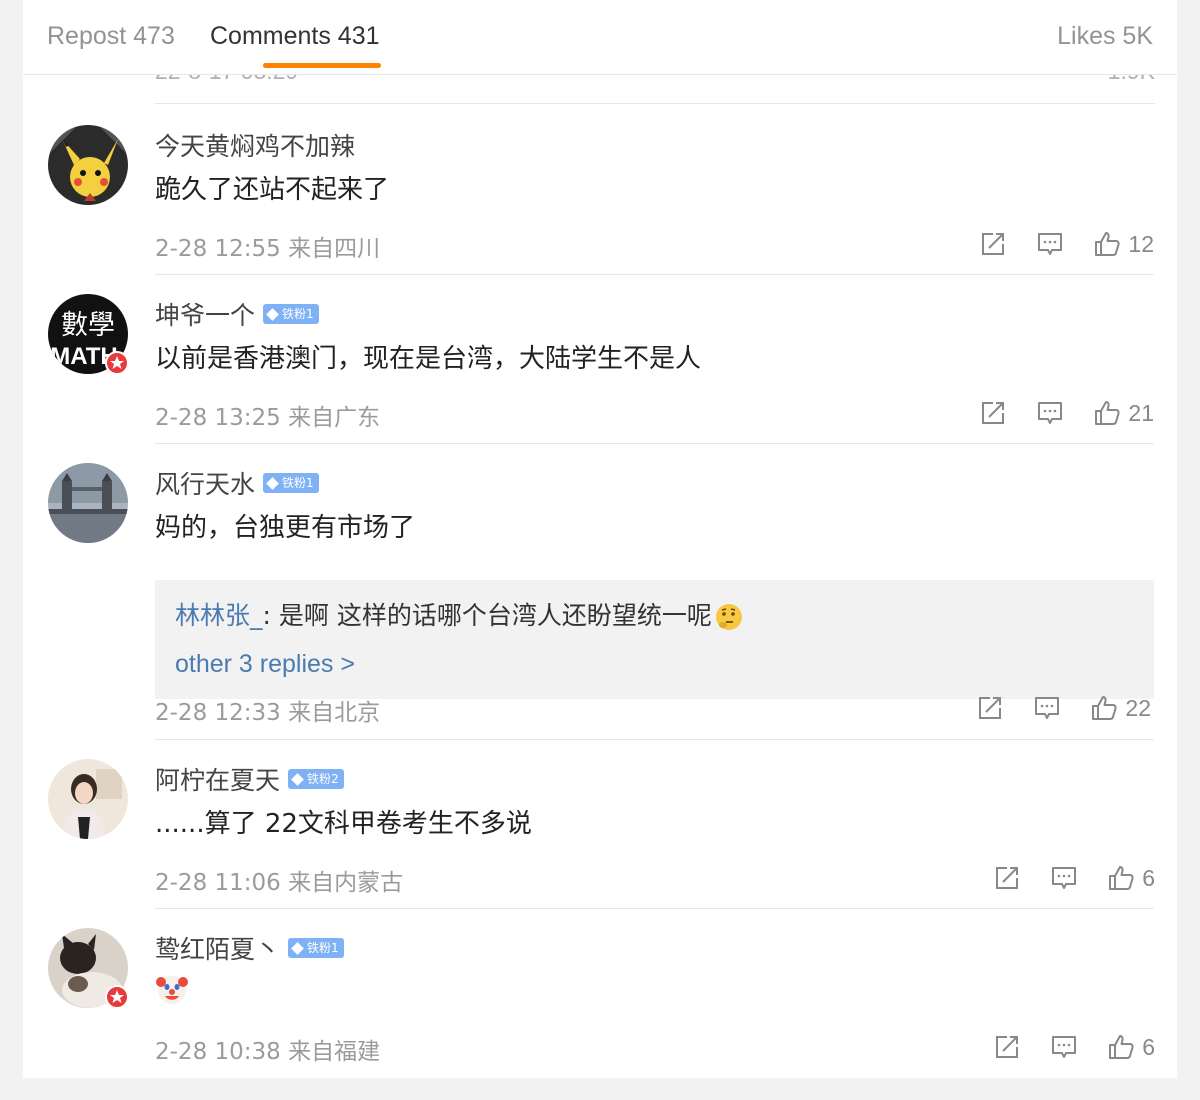  Describe the element at coordinates (205, 483) in the screenshot. I see `username: 风行天水` at that location.